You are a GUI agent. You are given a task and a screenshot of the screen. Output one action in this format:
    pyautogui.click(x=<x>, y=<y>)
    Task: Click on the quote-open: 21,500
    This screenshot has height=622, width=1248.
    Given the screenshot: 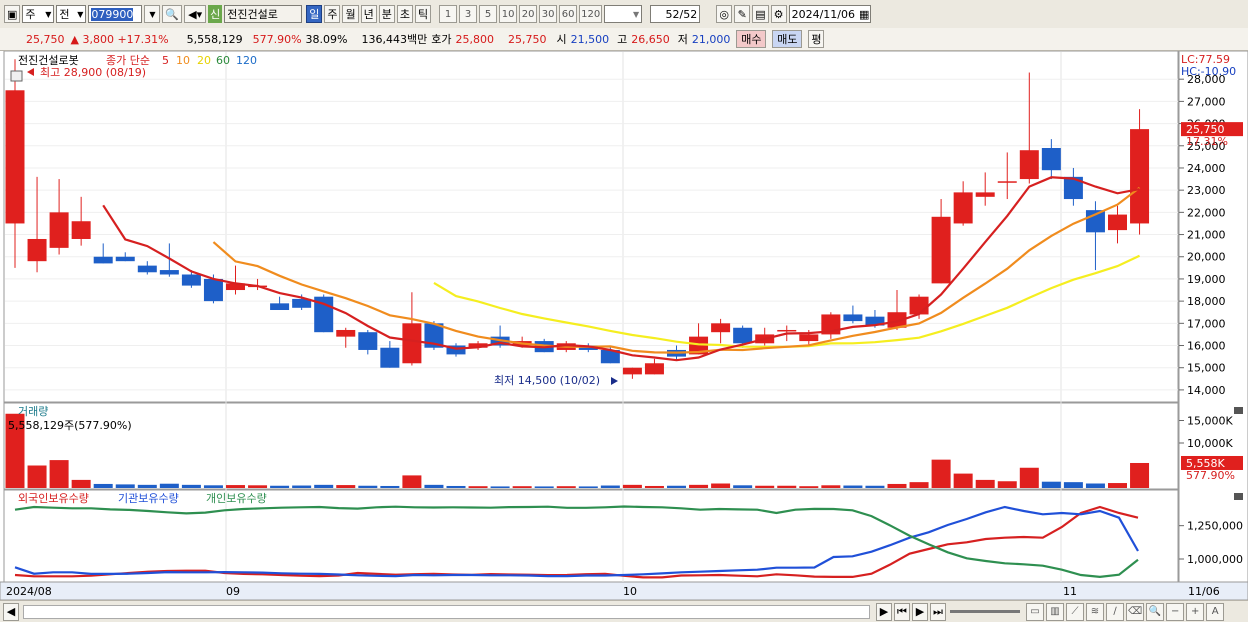 What is the action you would take?
    pyautogui.click(x=590, y=39)
    